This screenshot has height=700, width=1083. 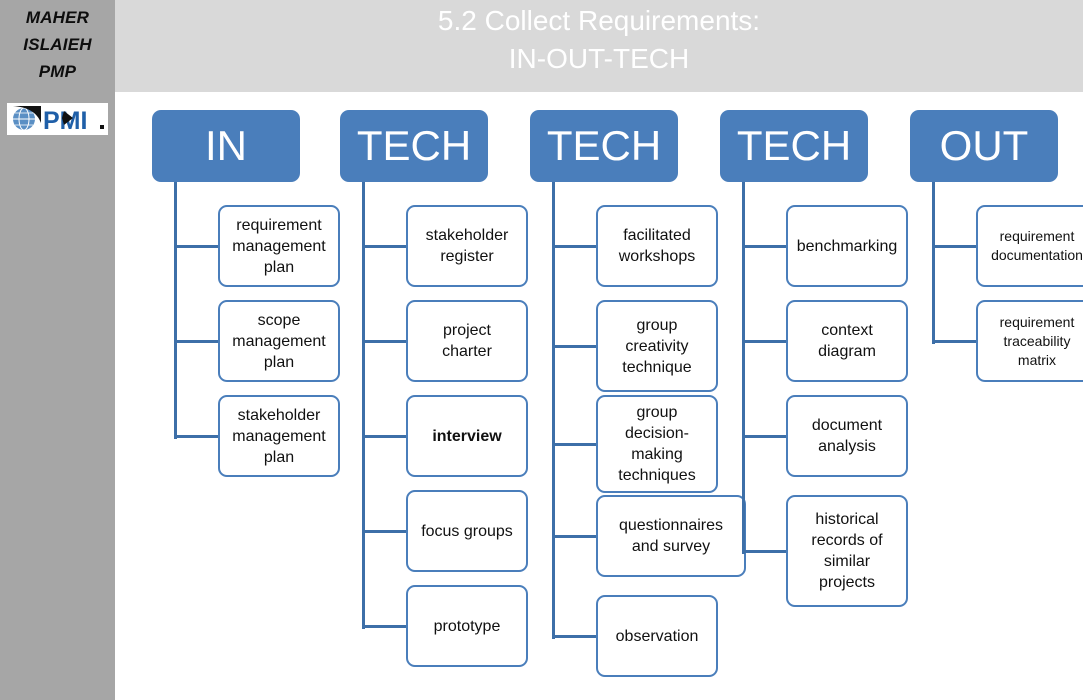 What do you see at coordinates (599, 20) in the screenshot?
I see `page-title-line-1: 5.2 Collect Requirements:` at bounding box center [599, 20].